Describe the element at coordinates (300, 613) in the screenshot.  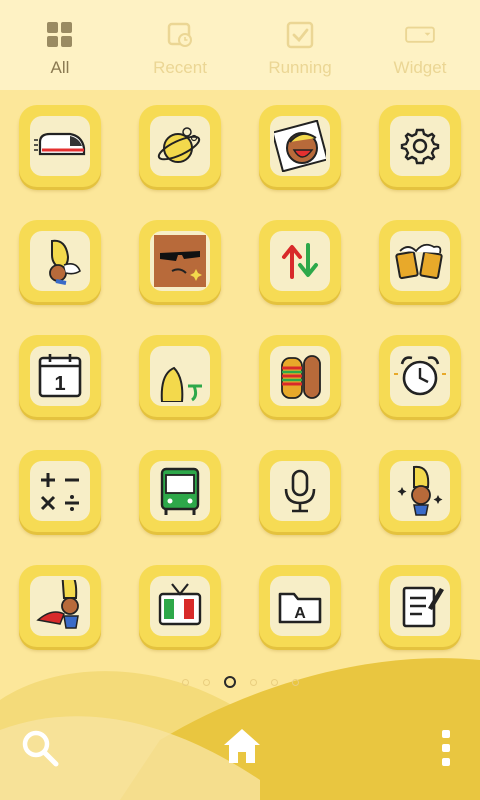
I see `svg-text: A` at that location.